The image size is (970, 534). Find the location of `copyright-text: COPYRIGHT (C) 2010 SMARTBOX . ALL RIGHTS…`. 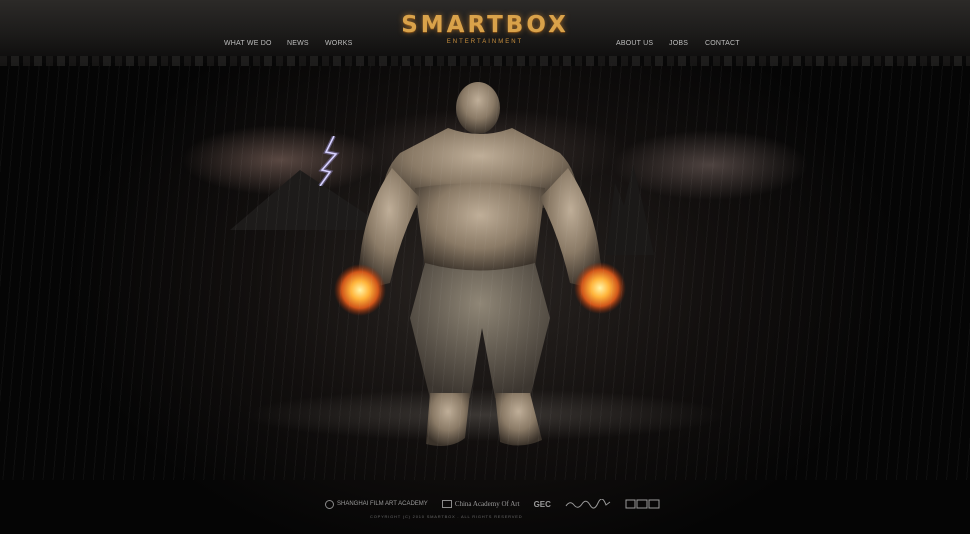

copyright-text: COPYRIGHT (C) 2010 SMARTBOX . ALL RIGHTS… is located at coordinates (446, 516).